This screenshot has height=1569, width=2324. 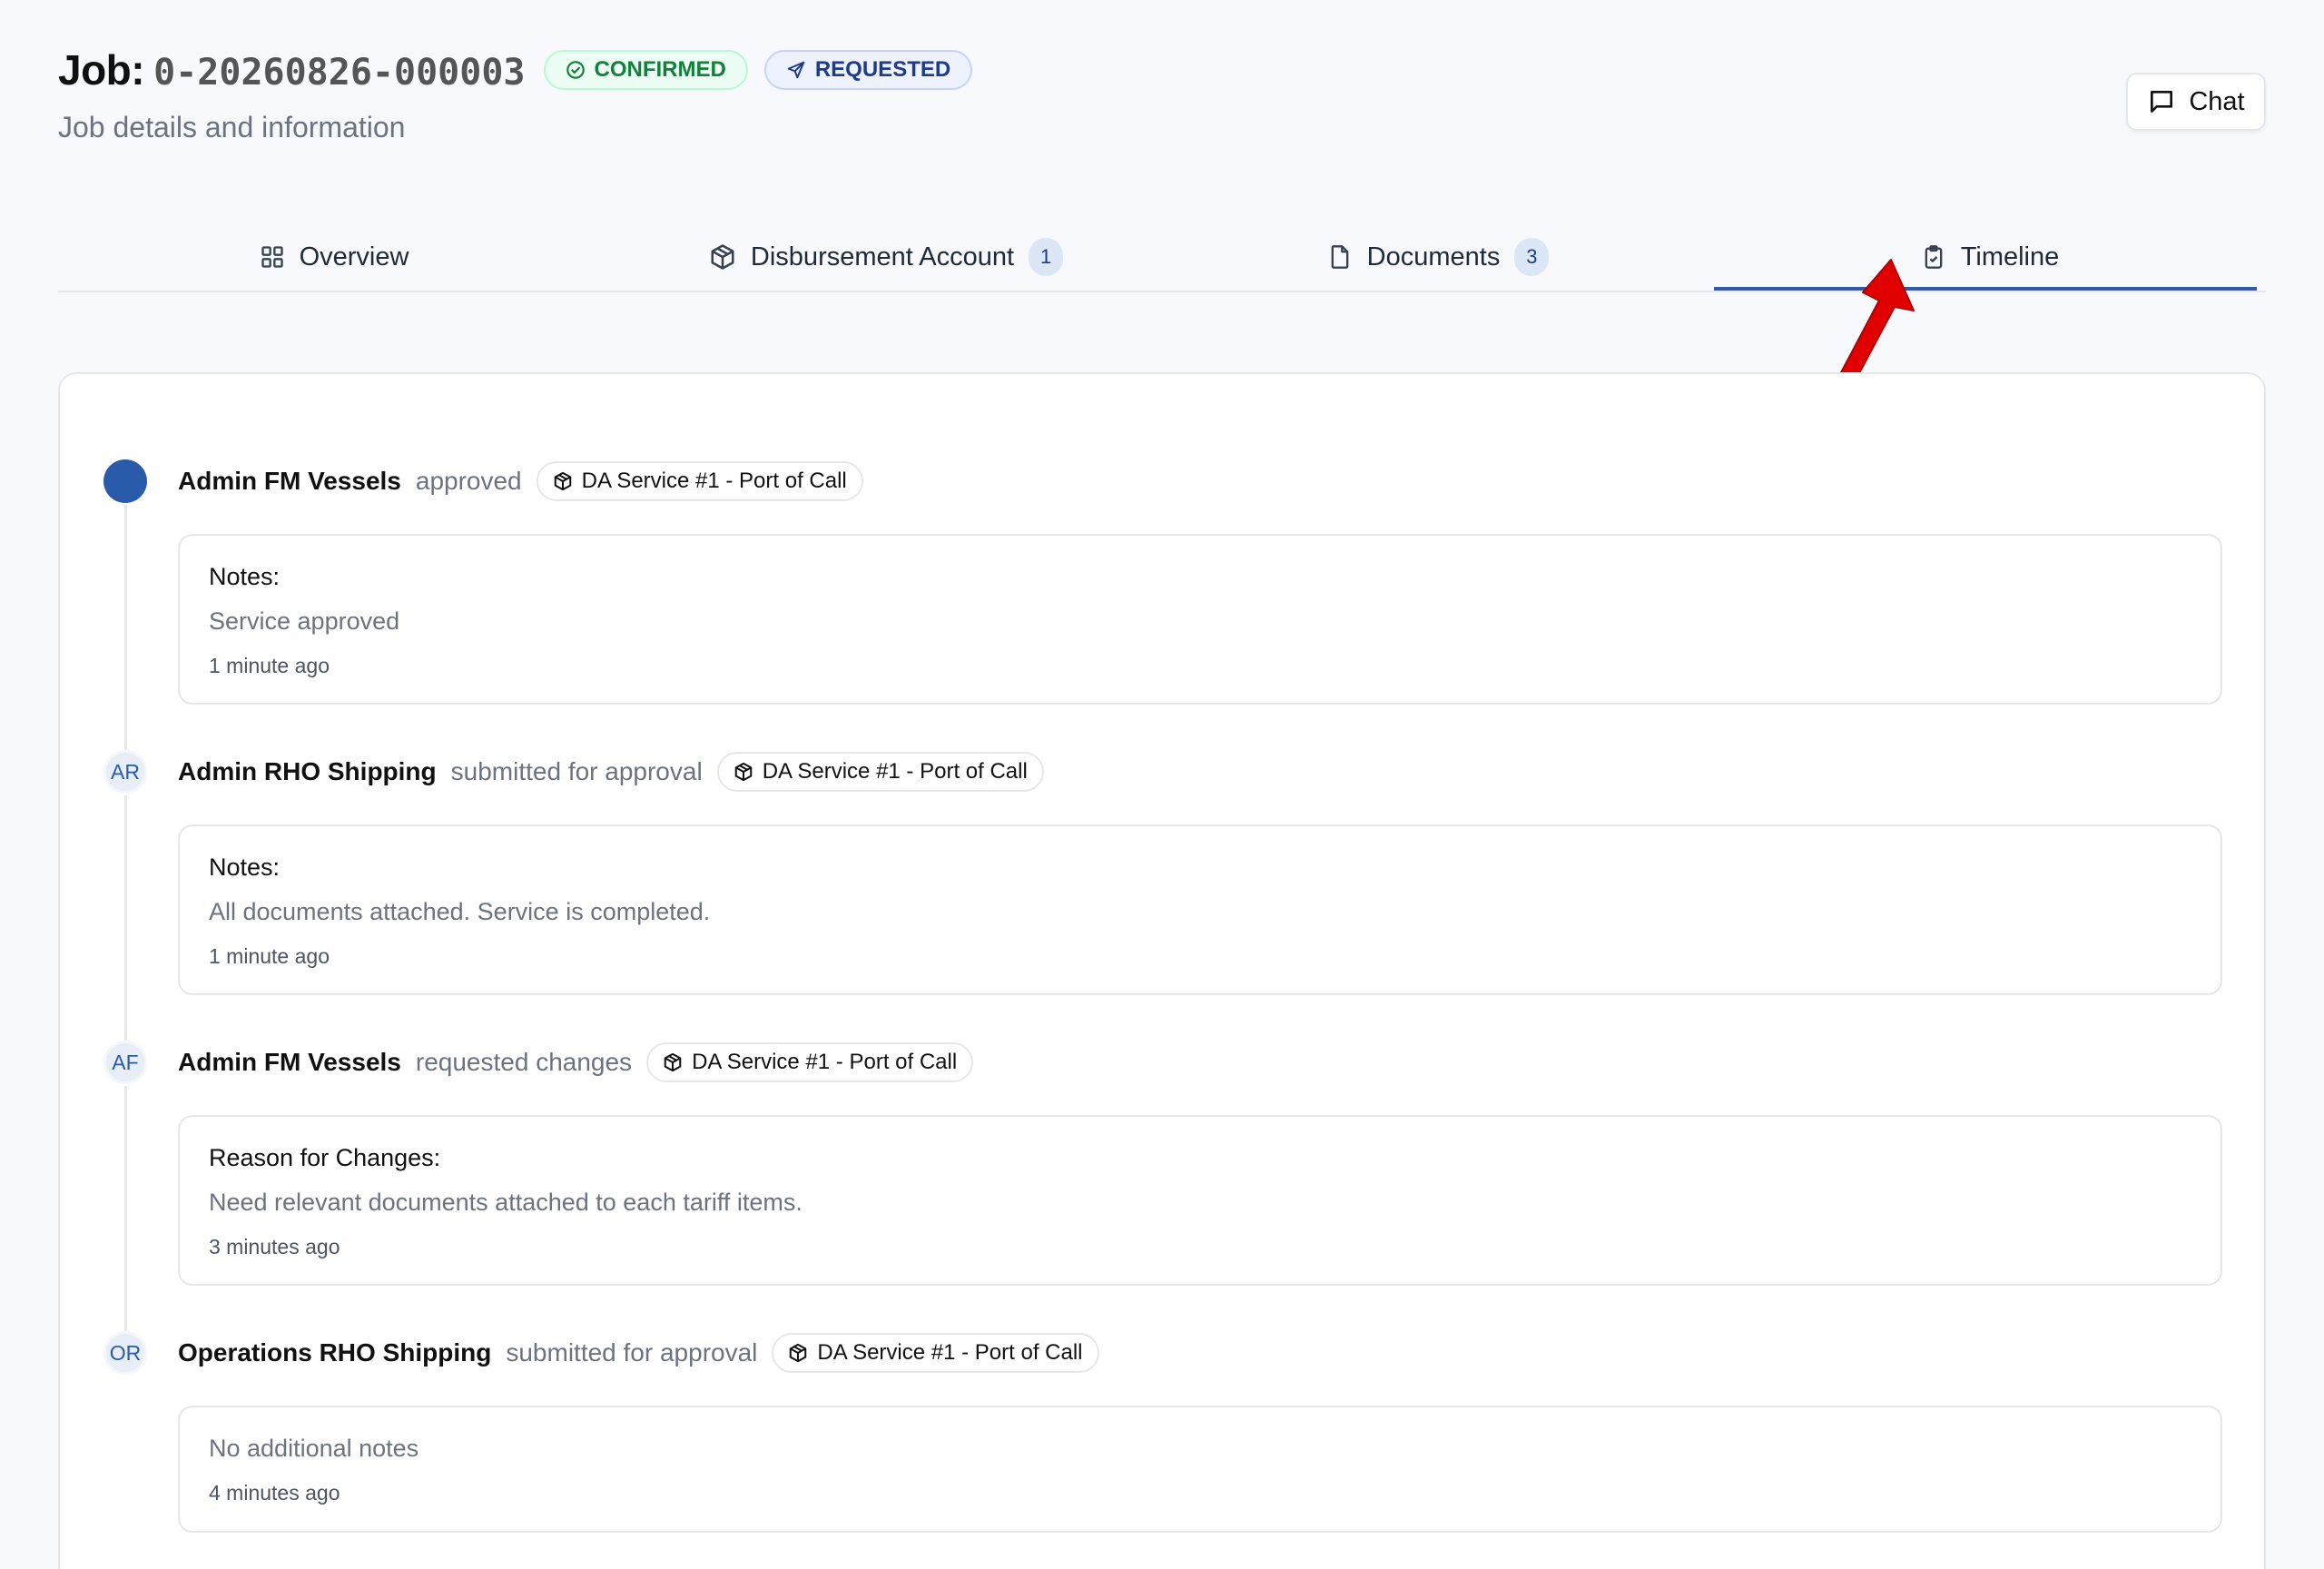 I want to click on confirmed-badge-label: CONFIRMED, so click(x=660, y=69).